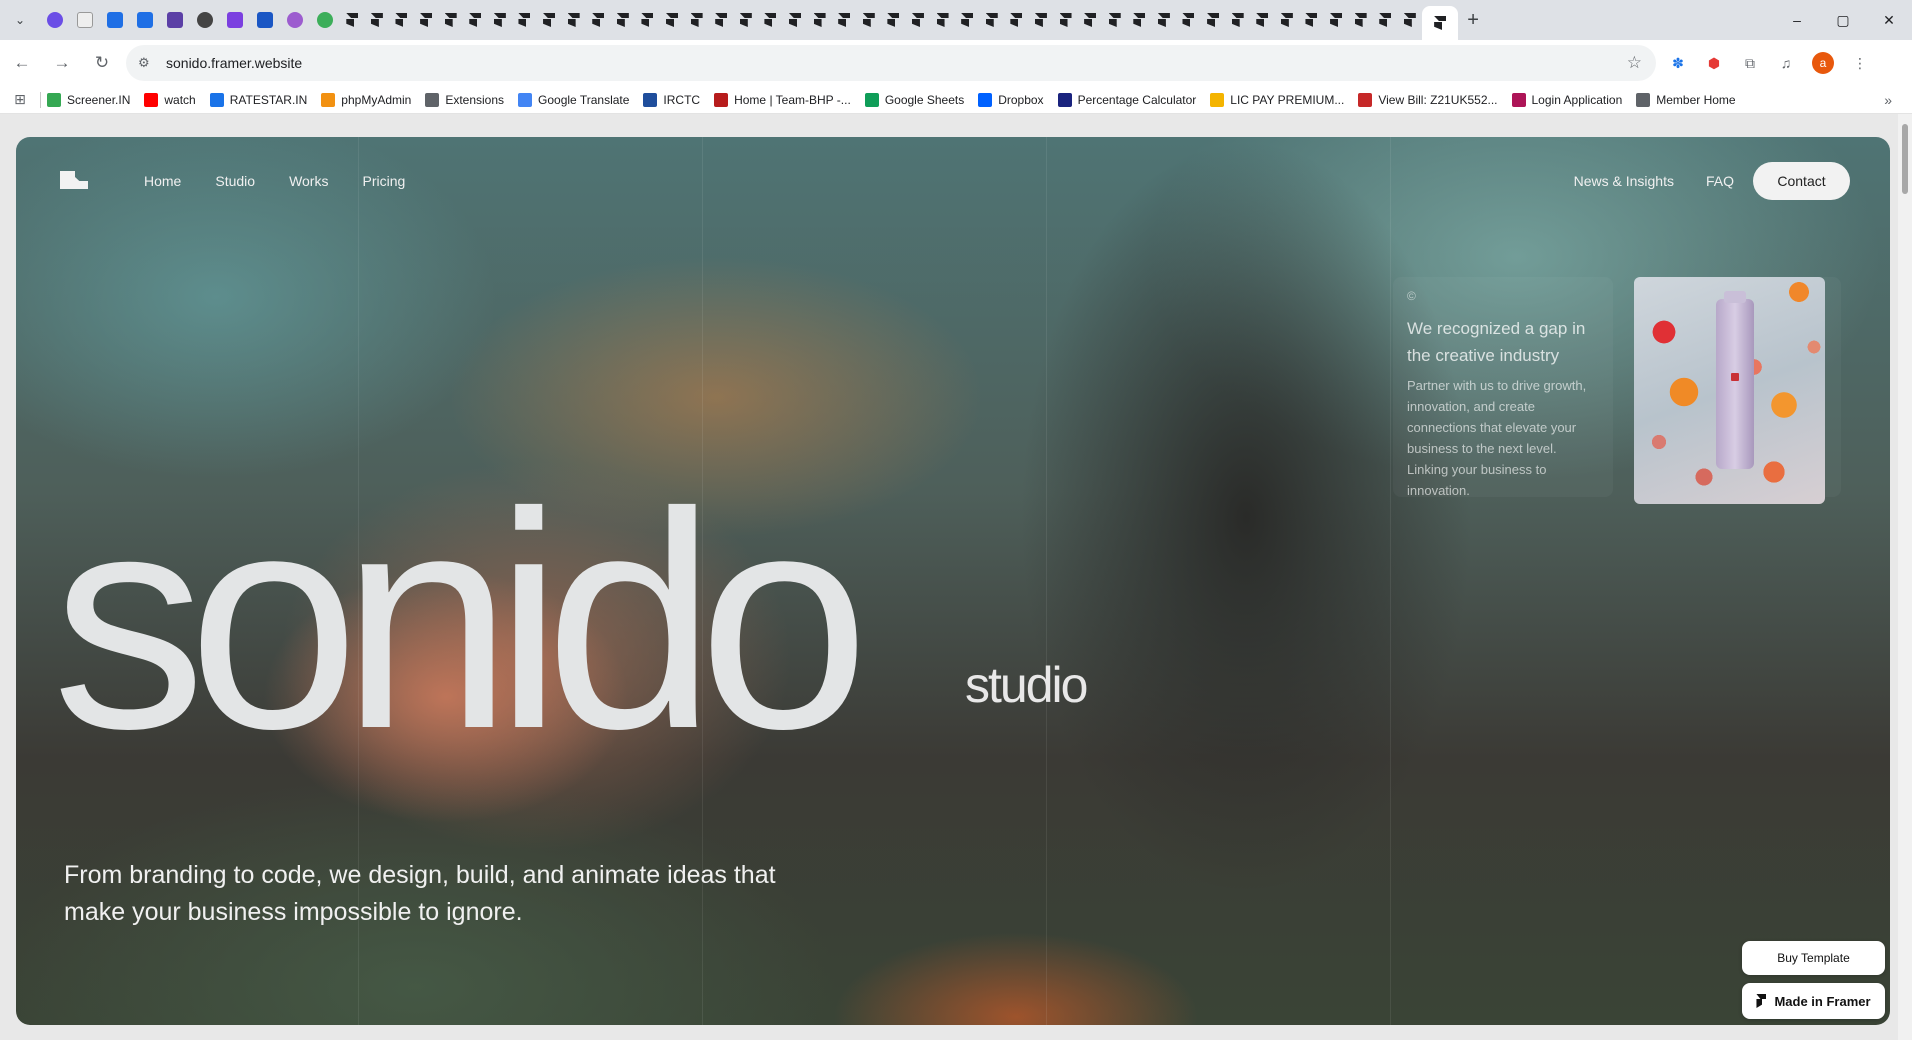  Describe the element at coordinates (22, 63) in the screenshot. I see `back-icon: ←` at that location.